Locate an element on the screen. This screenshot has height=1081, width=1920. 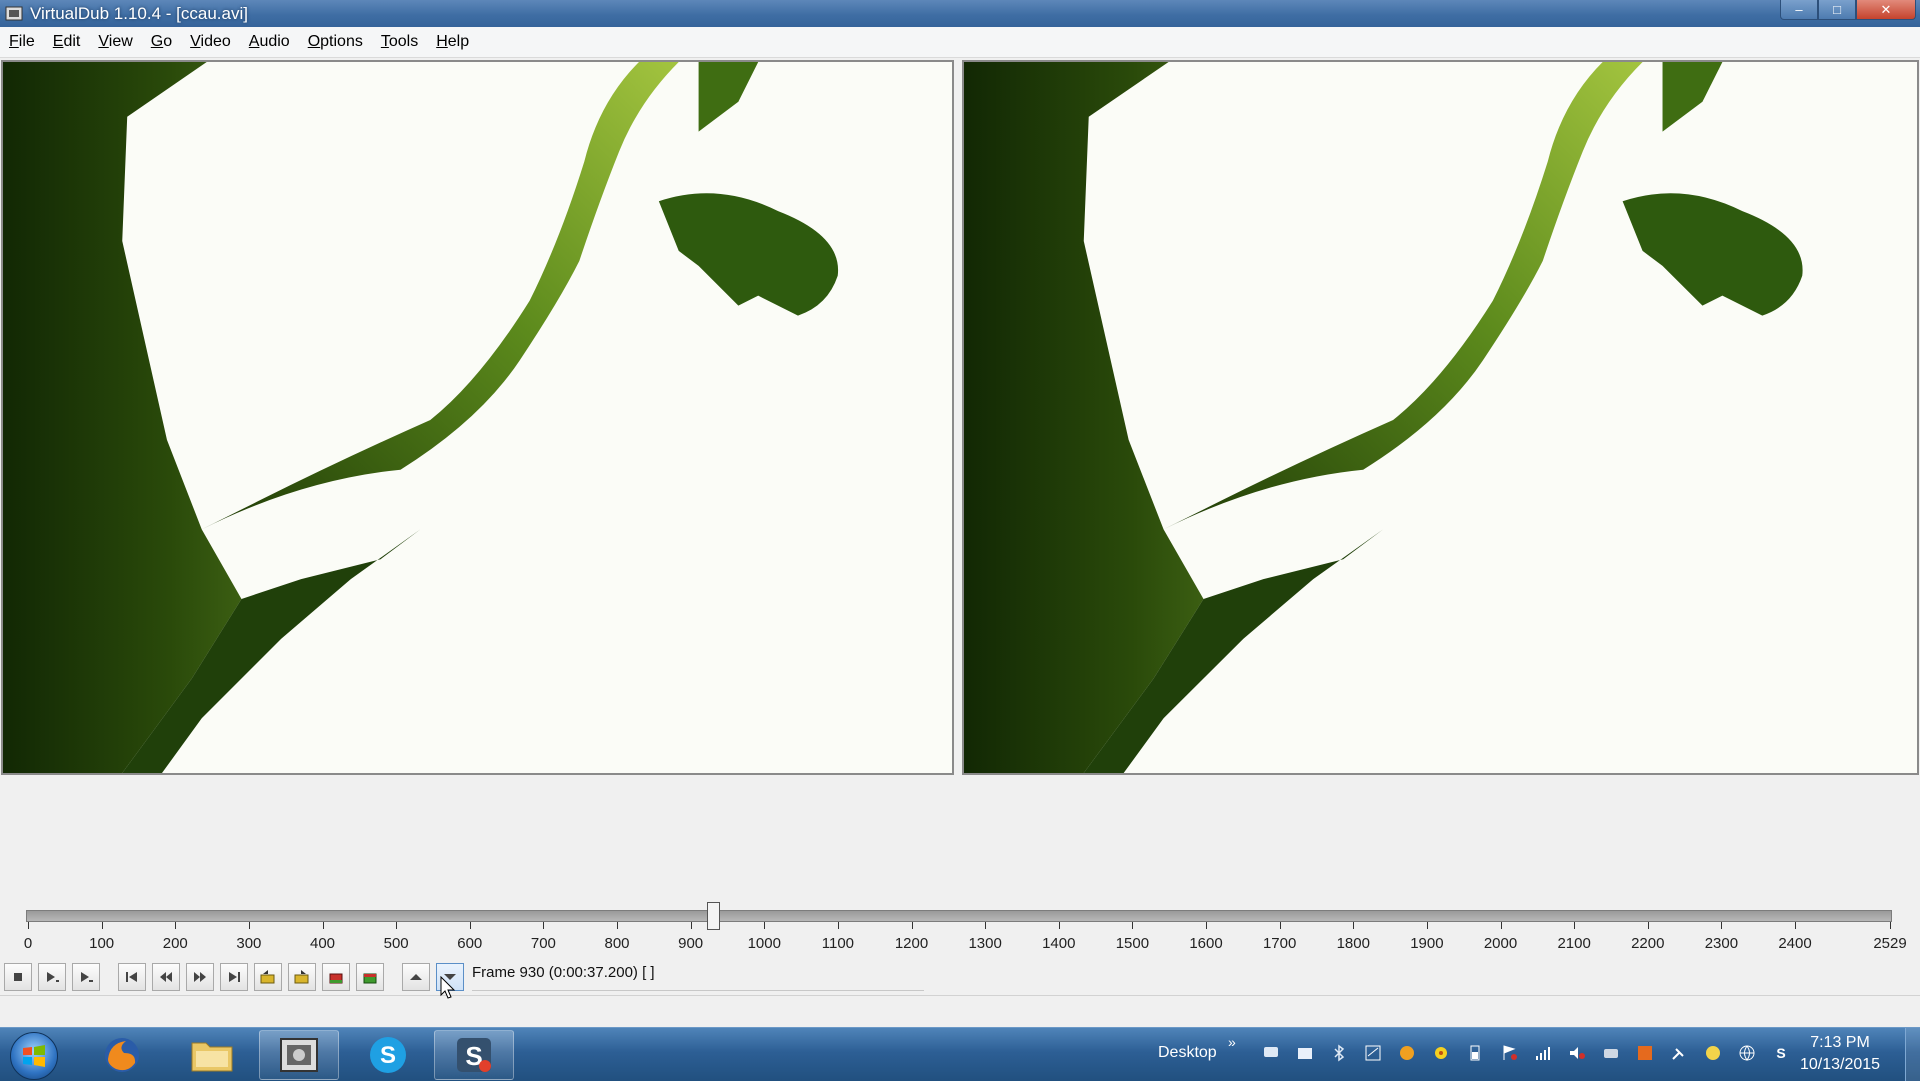
menu-tools: Tools is located at coordinates (399, 42).